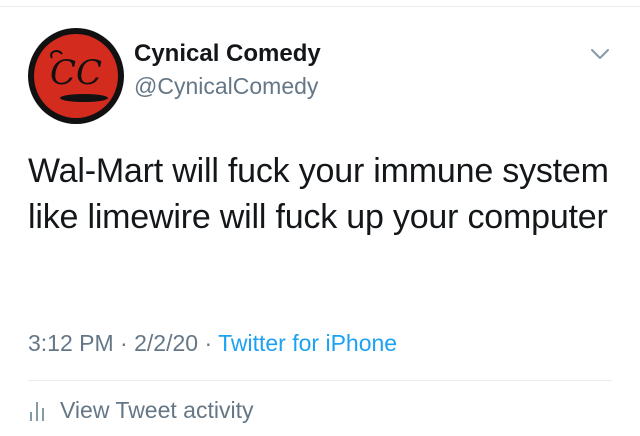  I want to click on tweet-metadata: 3:12 PM · 2/2/20 · Twitter for iPhone, so click(212, 343).